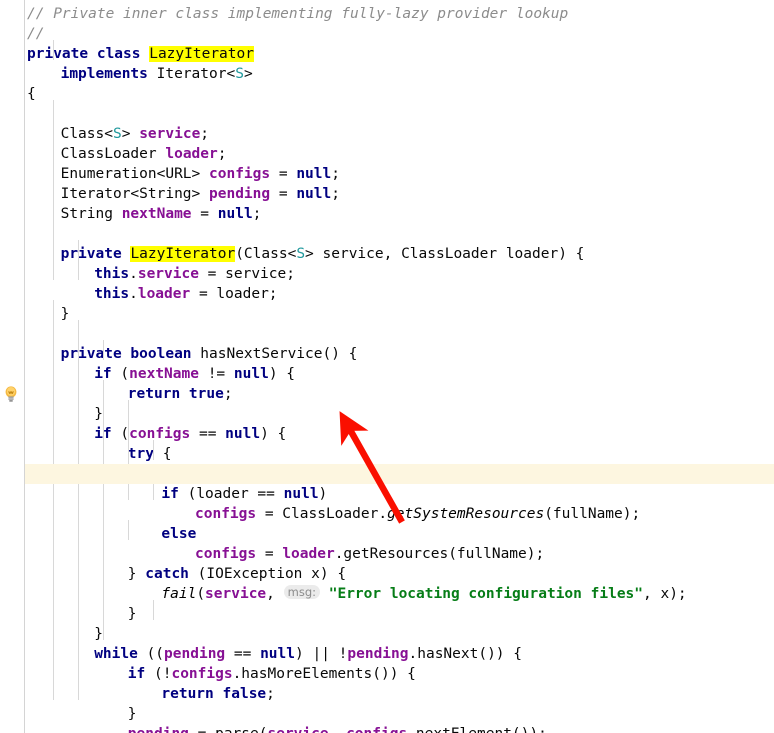 The image size is (774, 733). Describe the element at coordinates (387, 174) in the screenshot. I see `code-line: Enumeration<URL> configs = null;` at that location.